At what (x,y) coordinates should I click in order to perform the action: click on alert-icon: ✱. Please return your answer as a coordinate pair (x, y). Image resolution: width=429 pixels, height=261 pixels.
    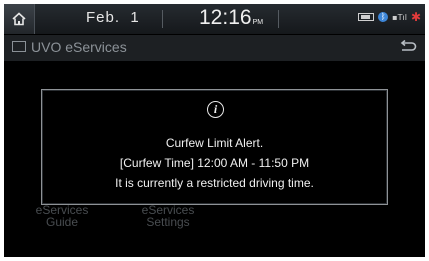
    Looking at the image, I should click on (415, 17).